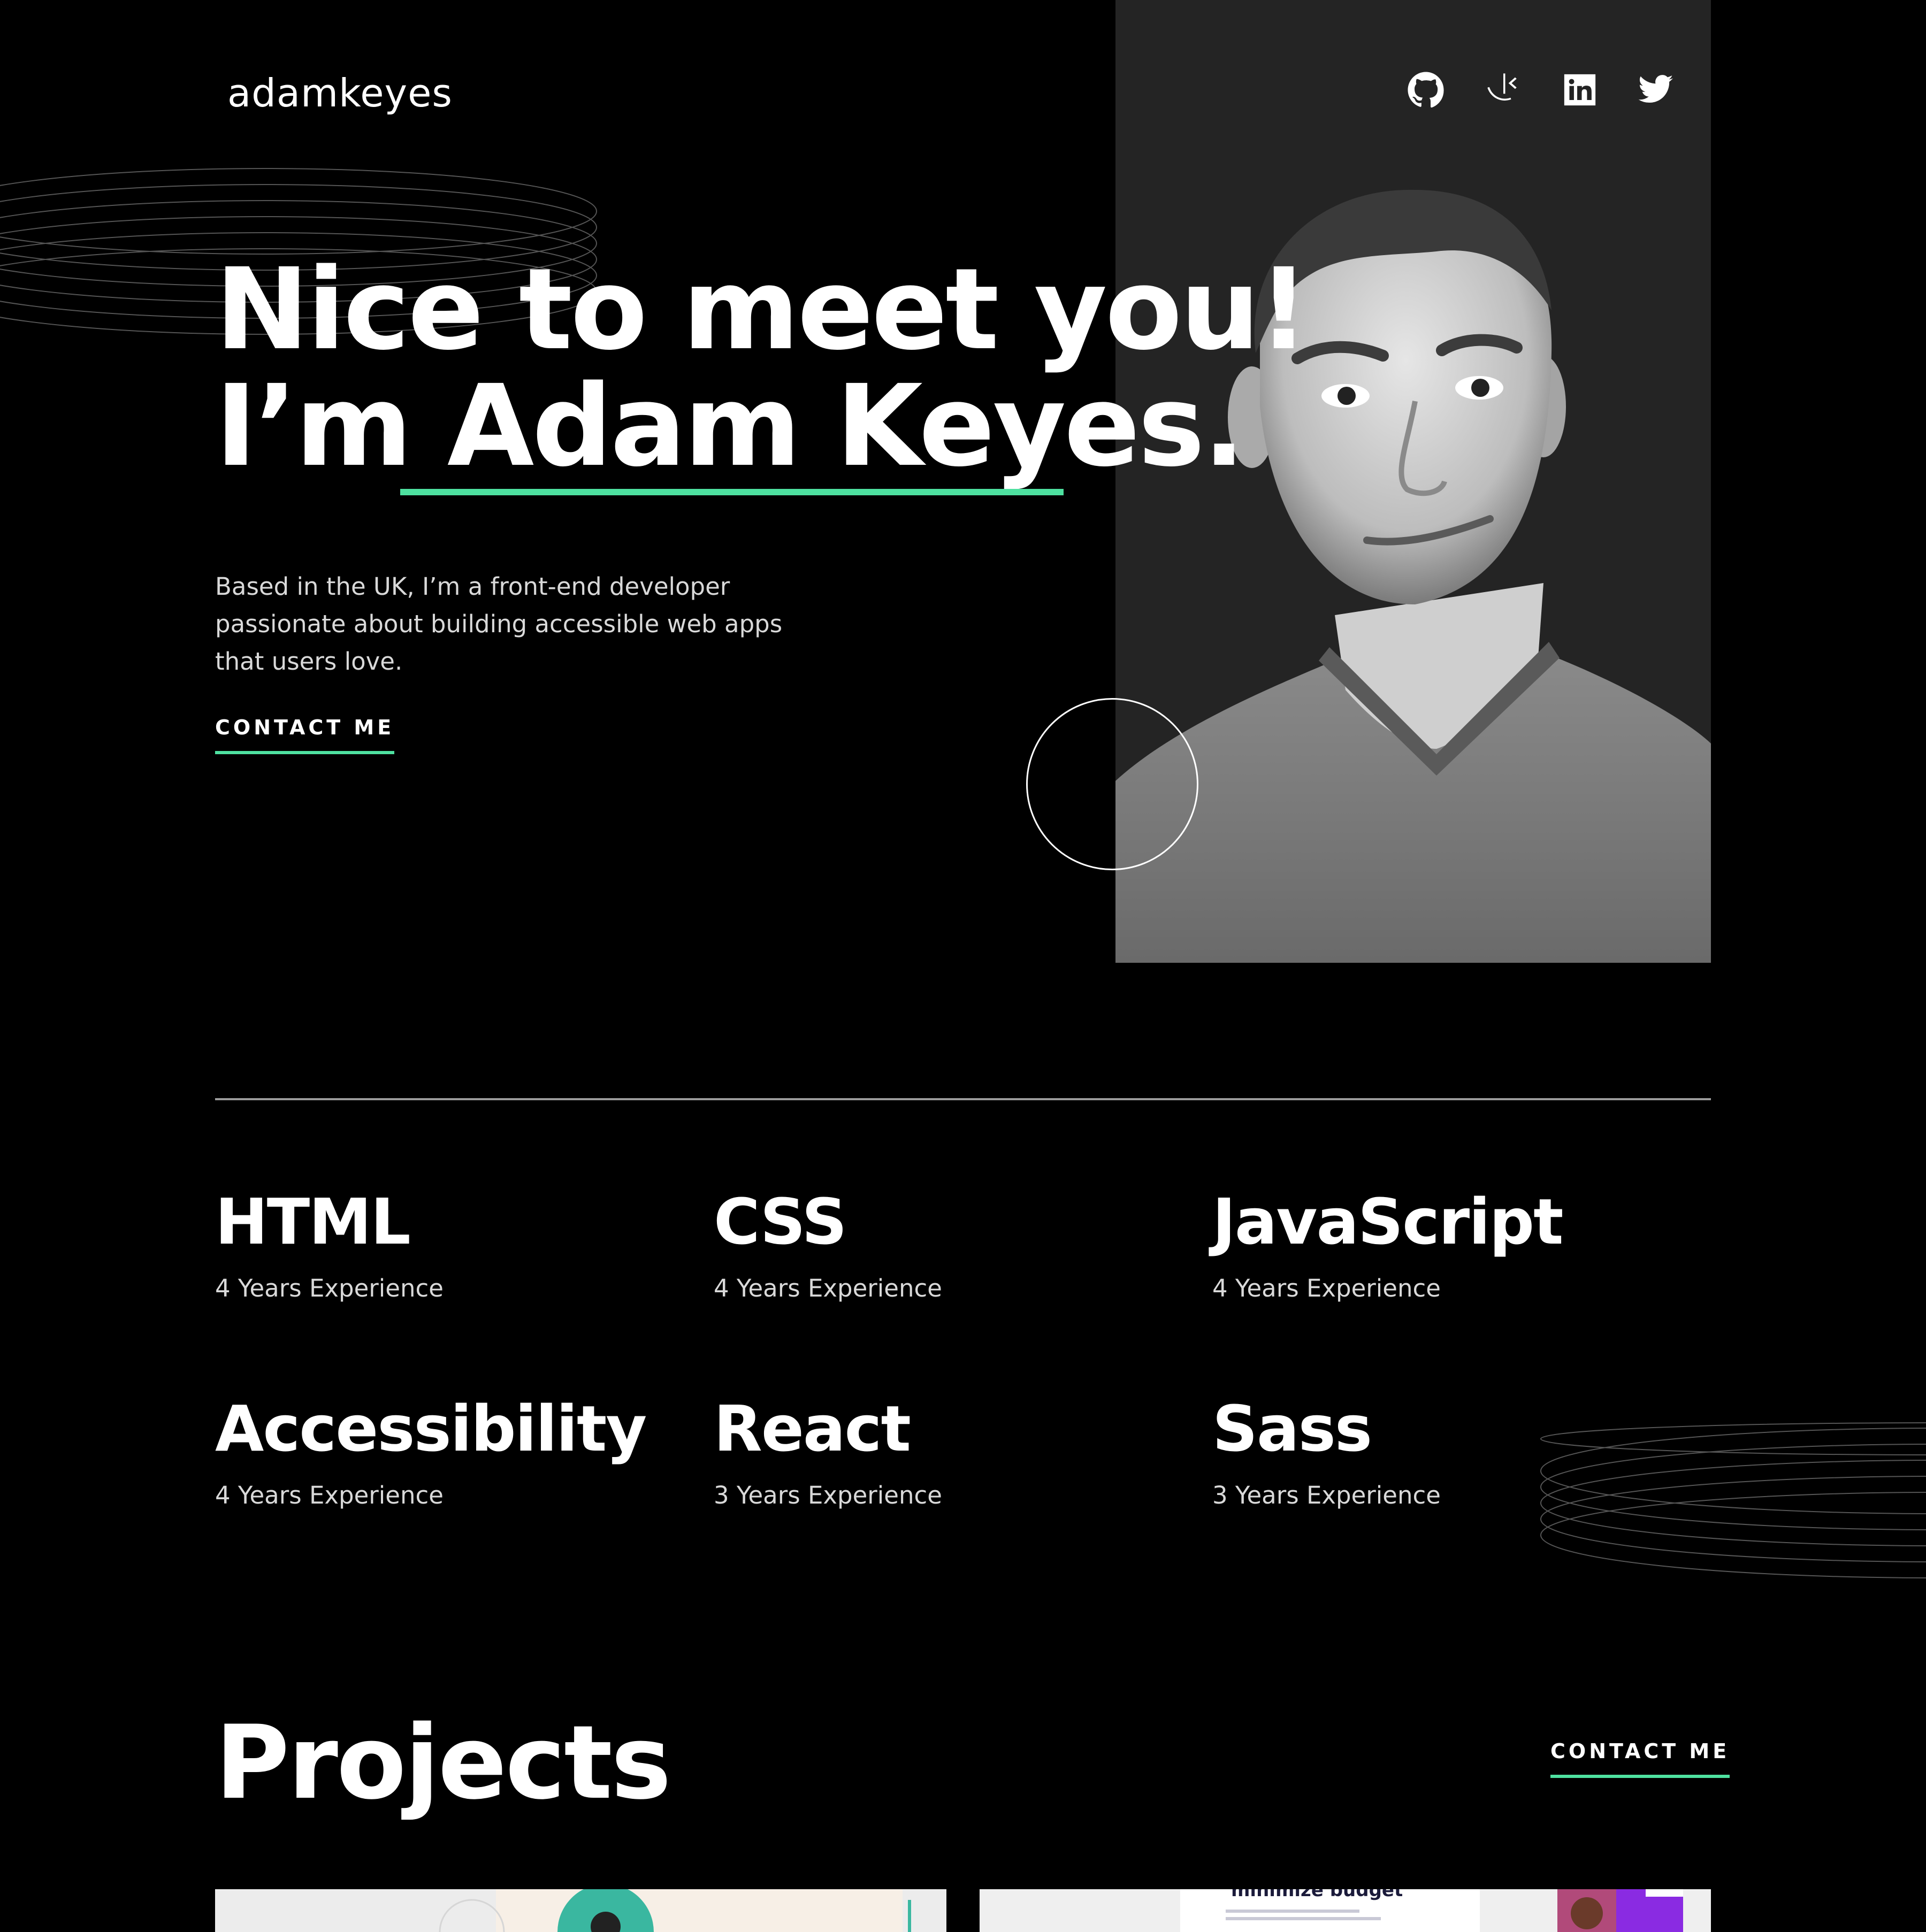 The width and height of the screenshot is (1926, 1932). I want to click on projects-contact-me-button: CONTACT ME, so click(1640, 1758).